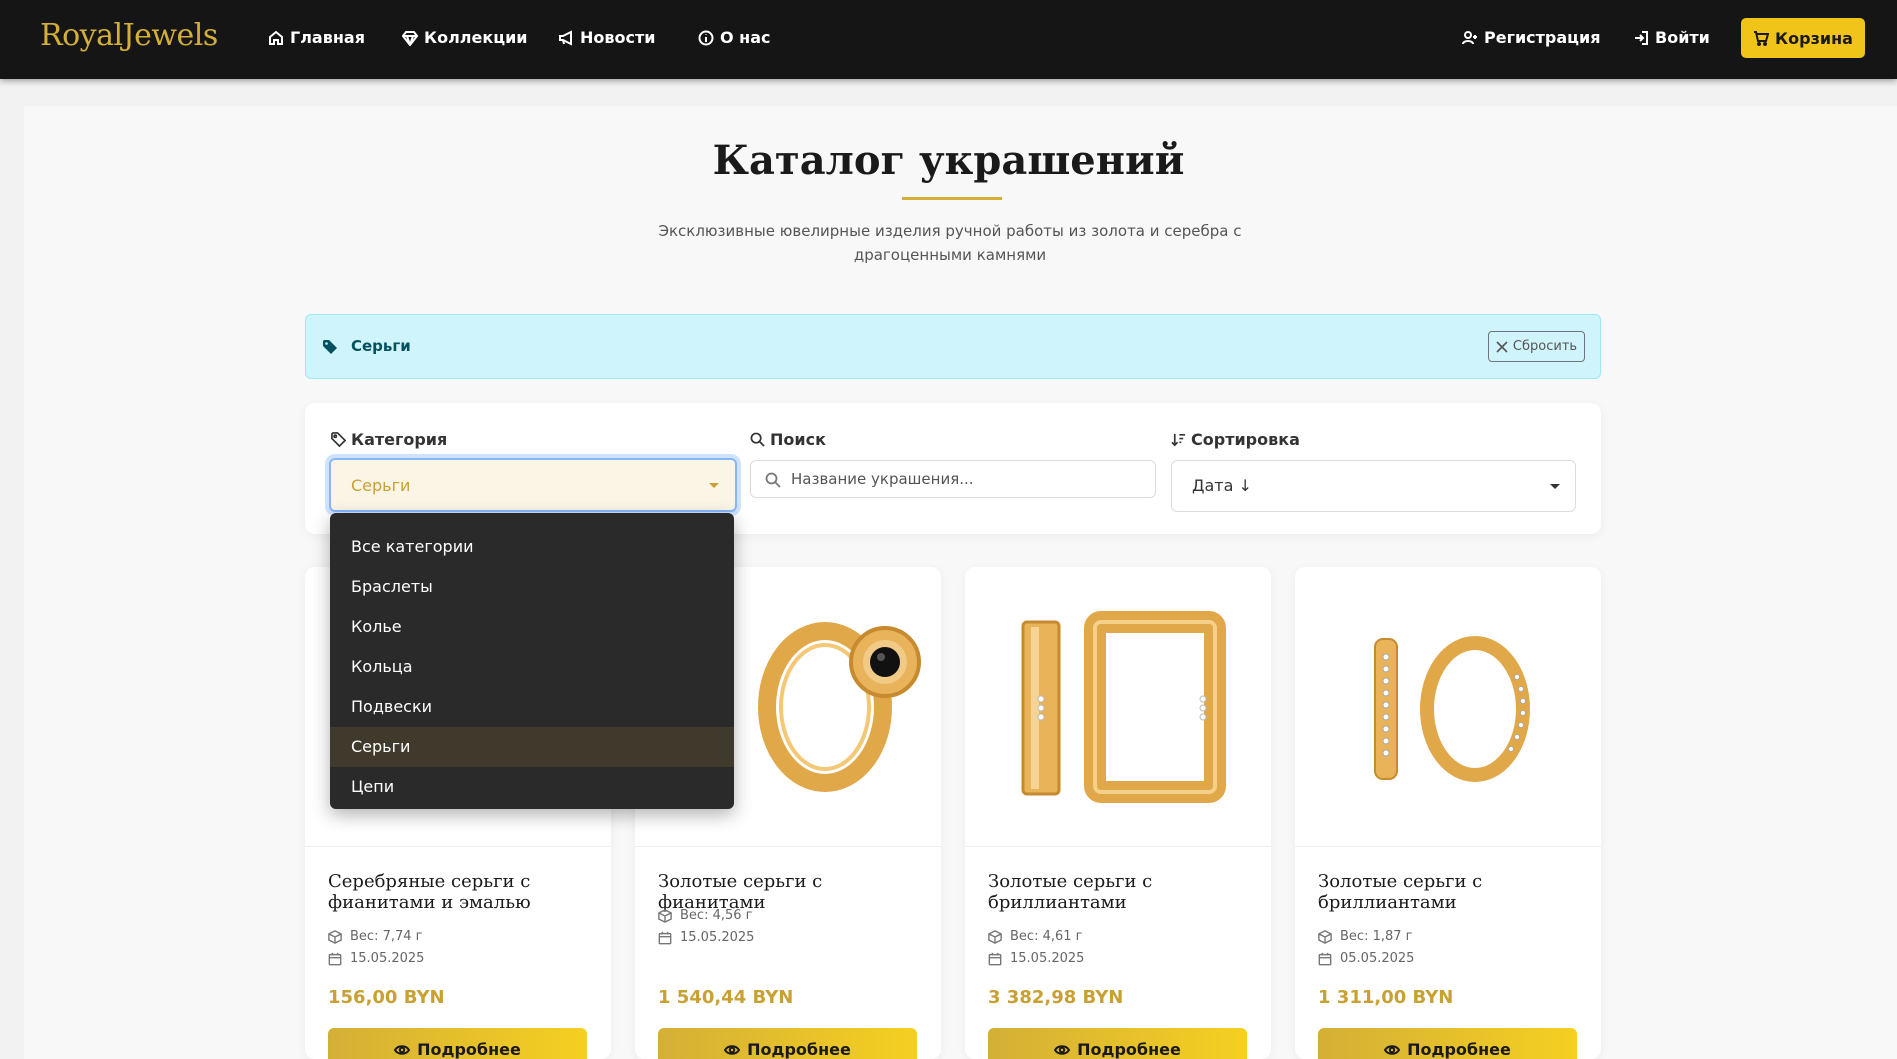 The width and height of the screenshot is (1897, 1059). Describe the element at coordinates (745, 37) in the screenshot. I see `nav-about-label: О нас` at that location.